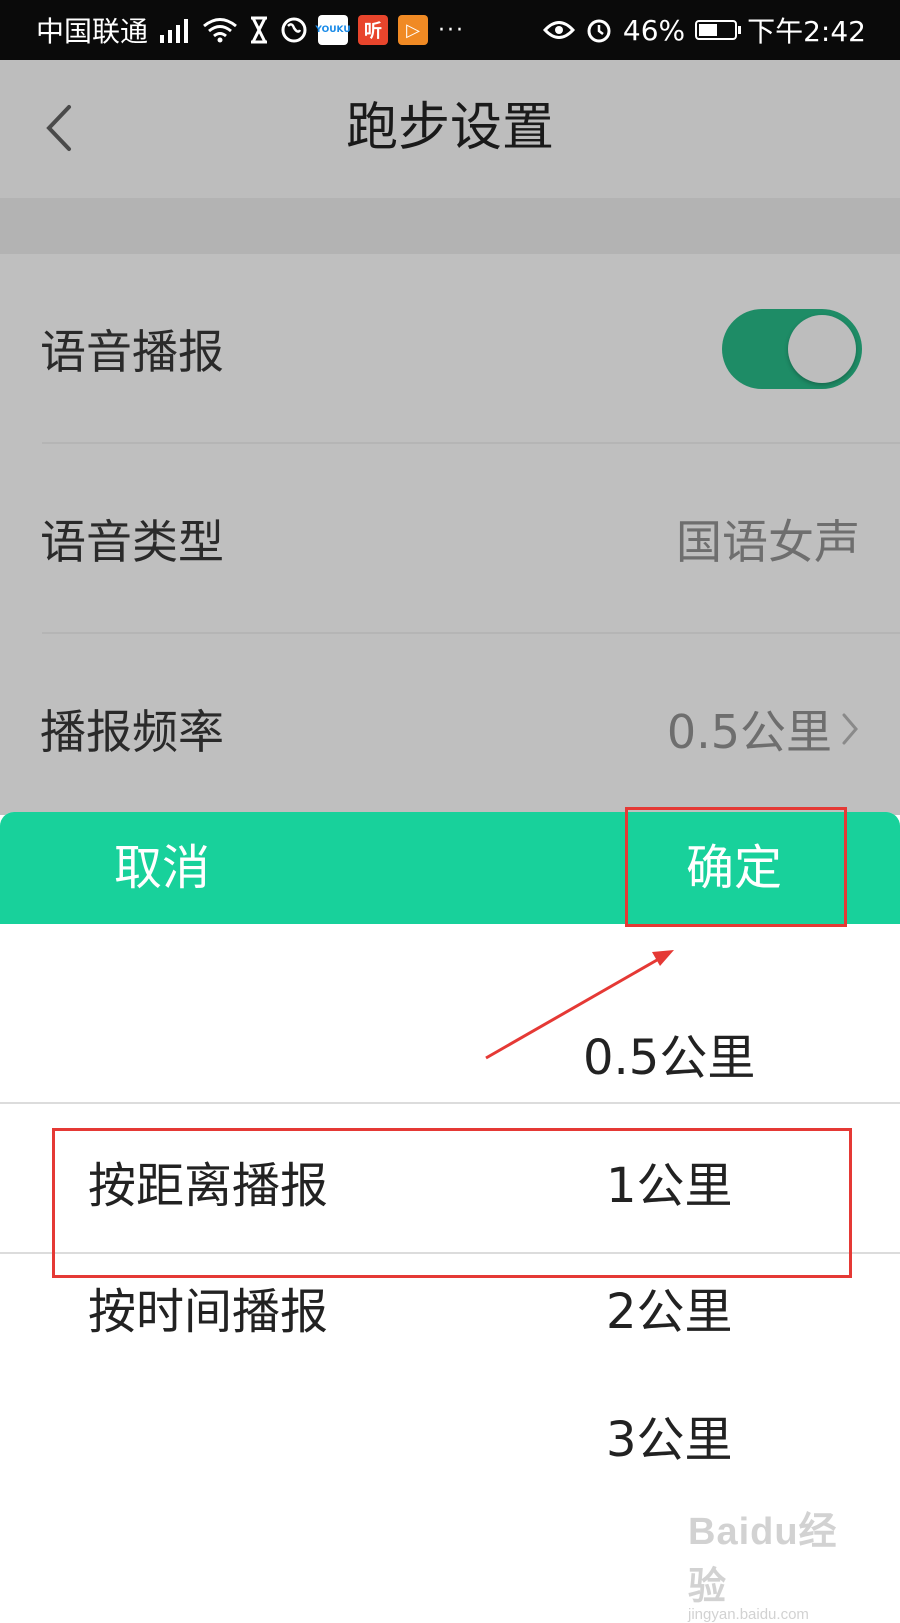 The width and height of the screenshot is (900, 1623). What do you see at coordinates (763, 1559) in the screenshot?
I see `watermark-brand: Baidu经验` at bounding box center [763, 1559].